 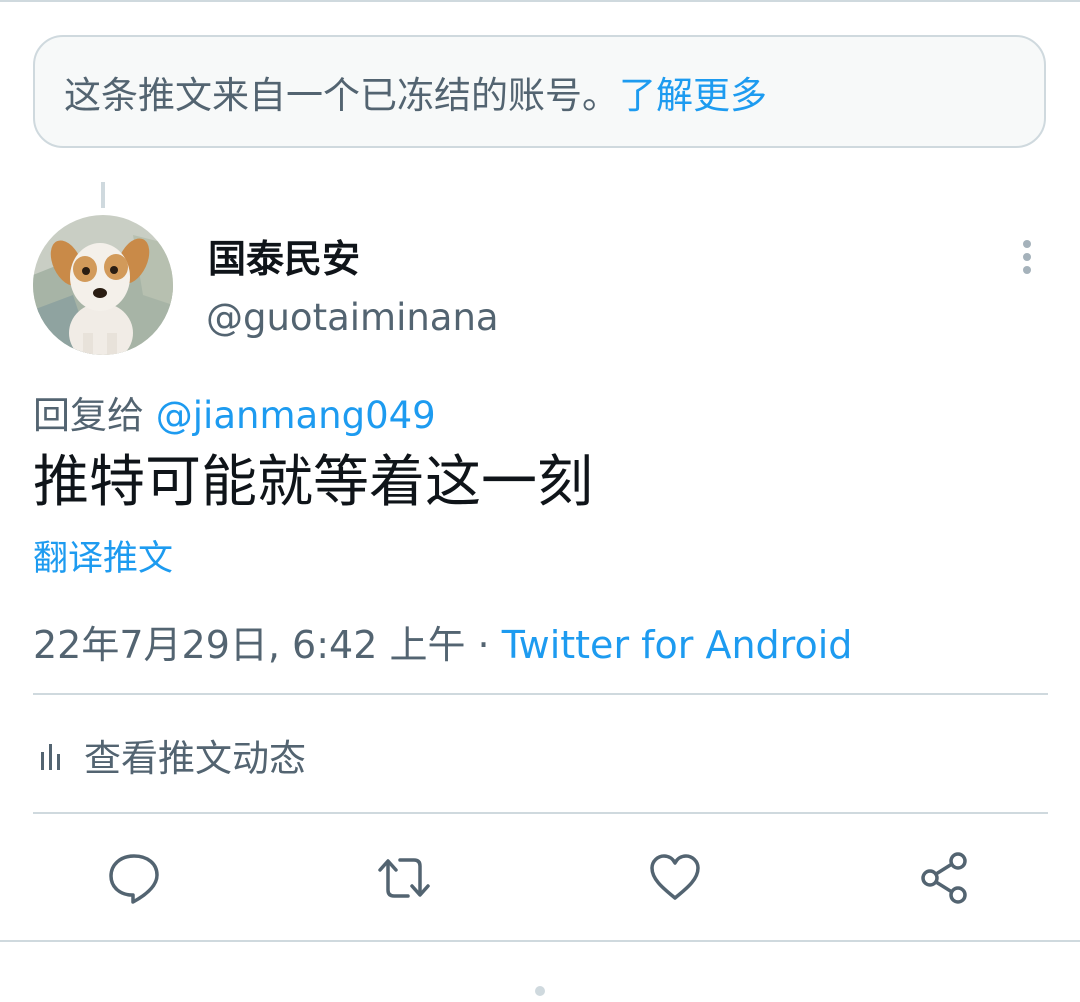 I want to click on suspended-account-notice: 这条推文来自一个已冻结的账号。 了解更多, so click(x=539, y=91).